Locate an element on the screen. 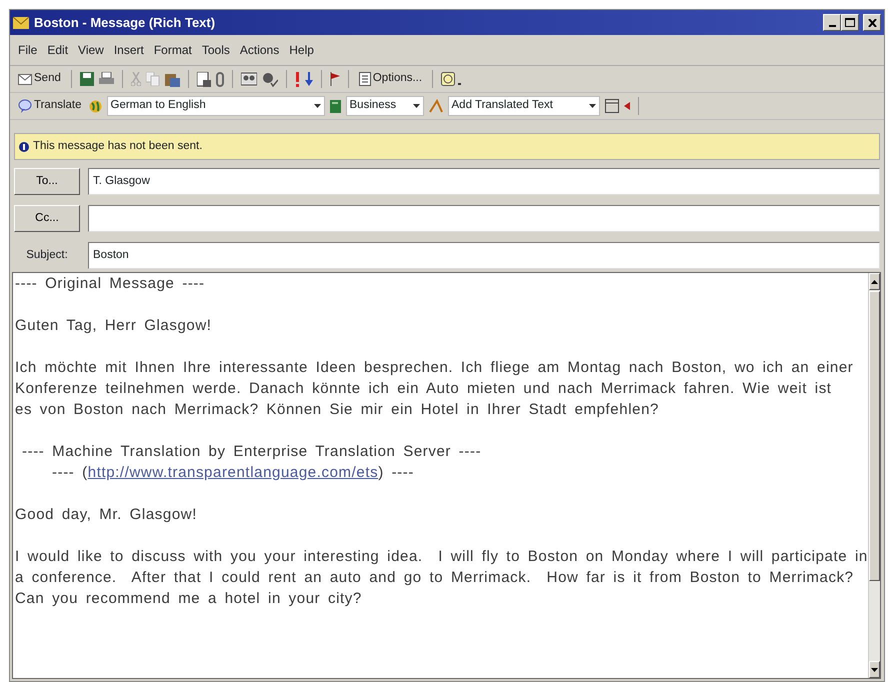  link: http://www.transparentlanguage.com/ets is located at coordinates (233, 472).